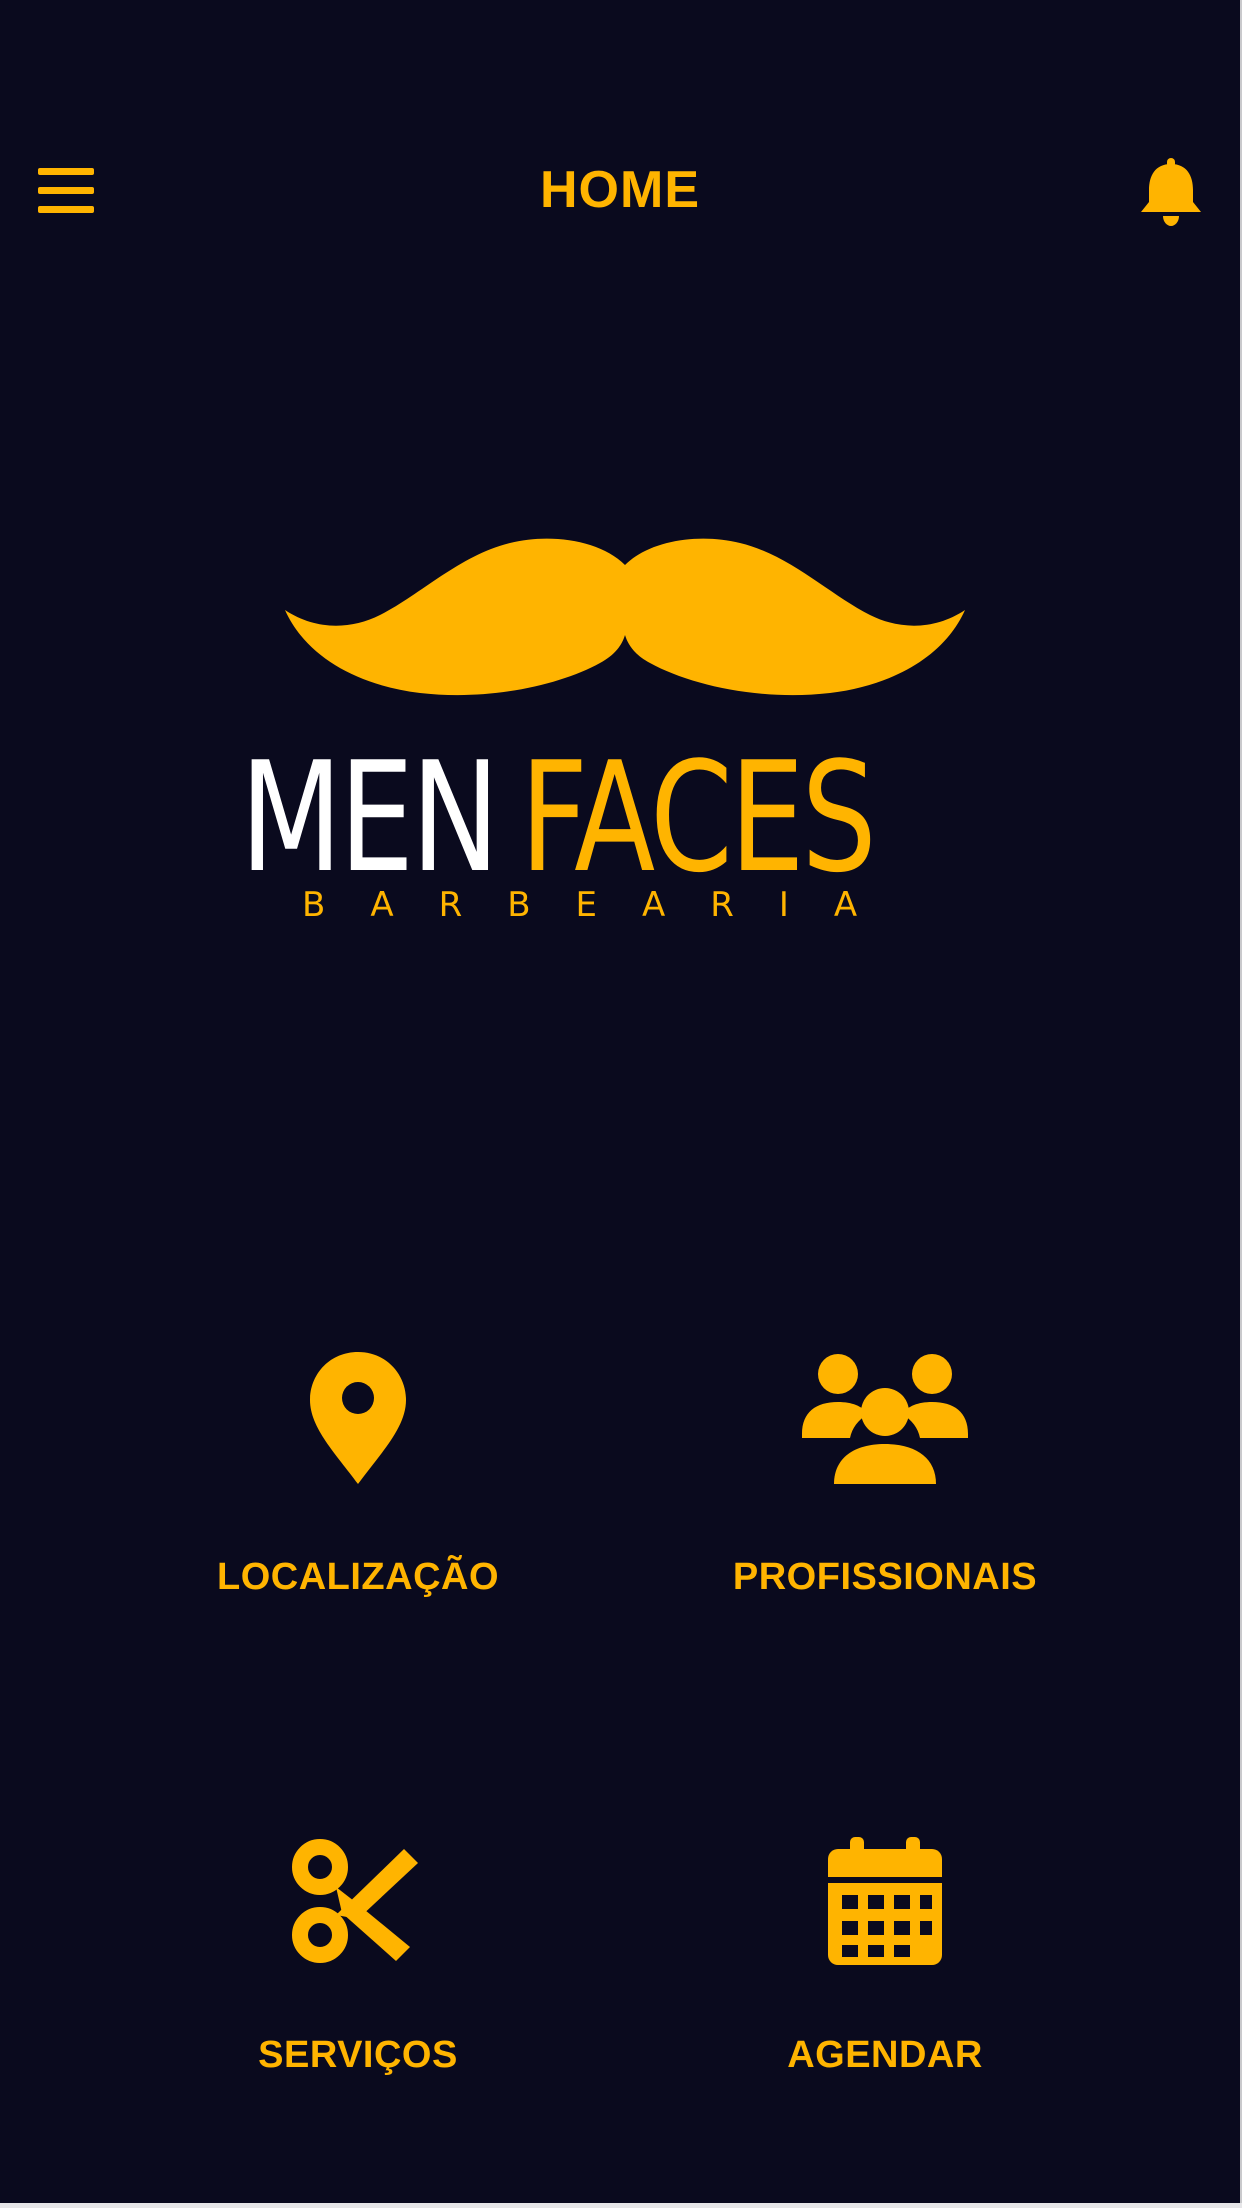 This screenshot has width=1242, height=2208. I want to click on menu-item-profissionais: PROFISSIONAIS, so click(885, 1500).